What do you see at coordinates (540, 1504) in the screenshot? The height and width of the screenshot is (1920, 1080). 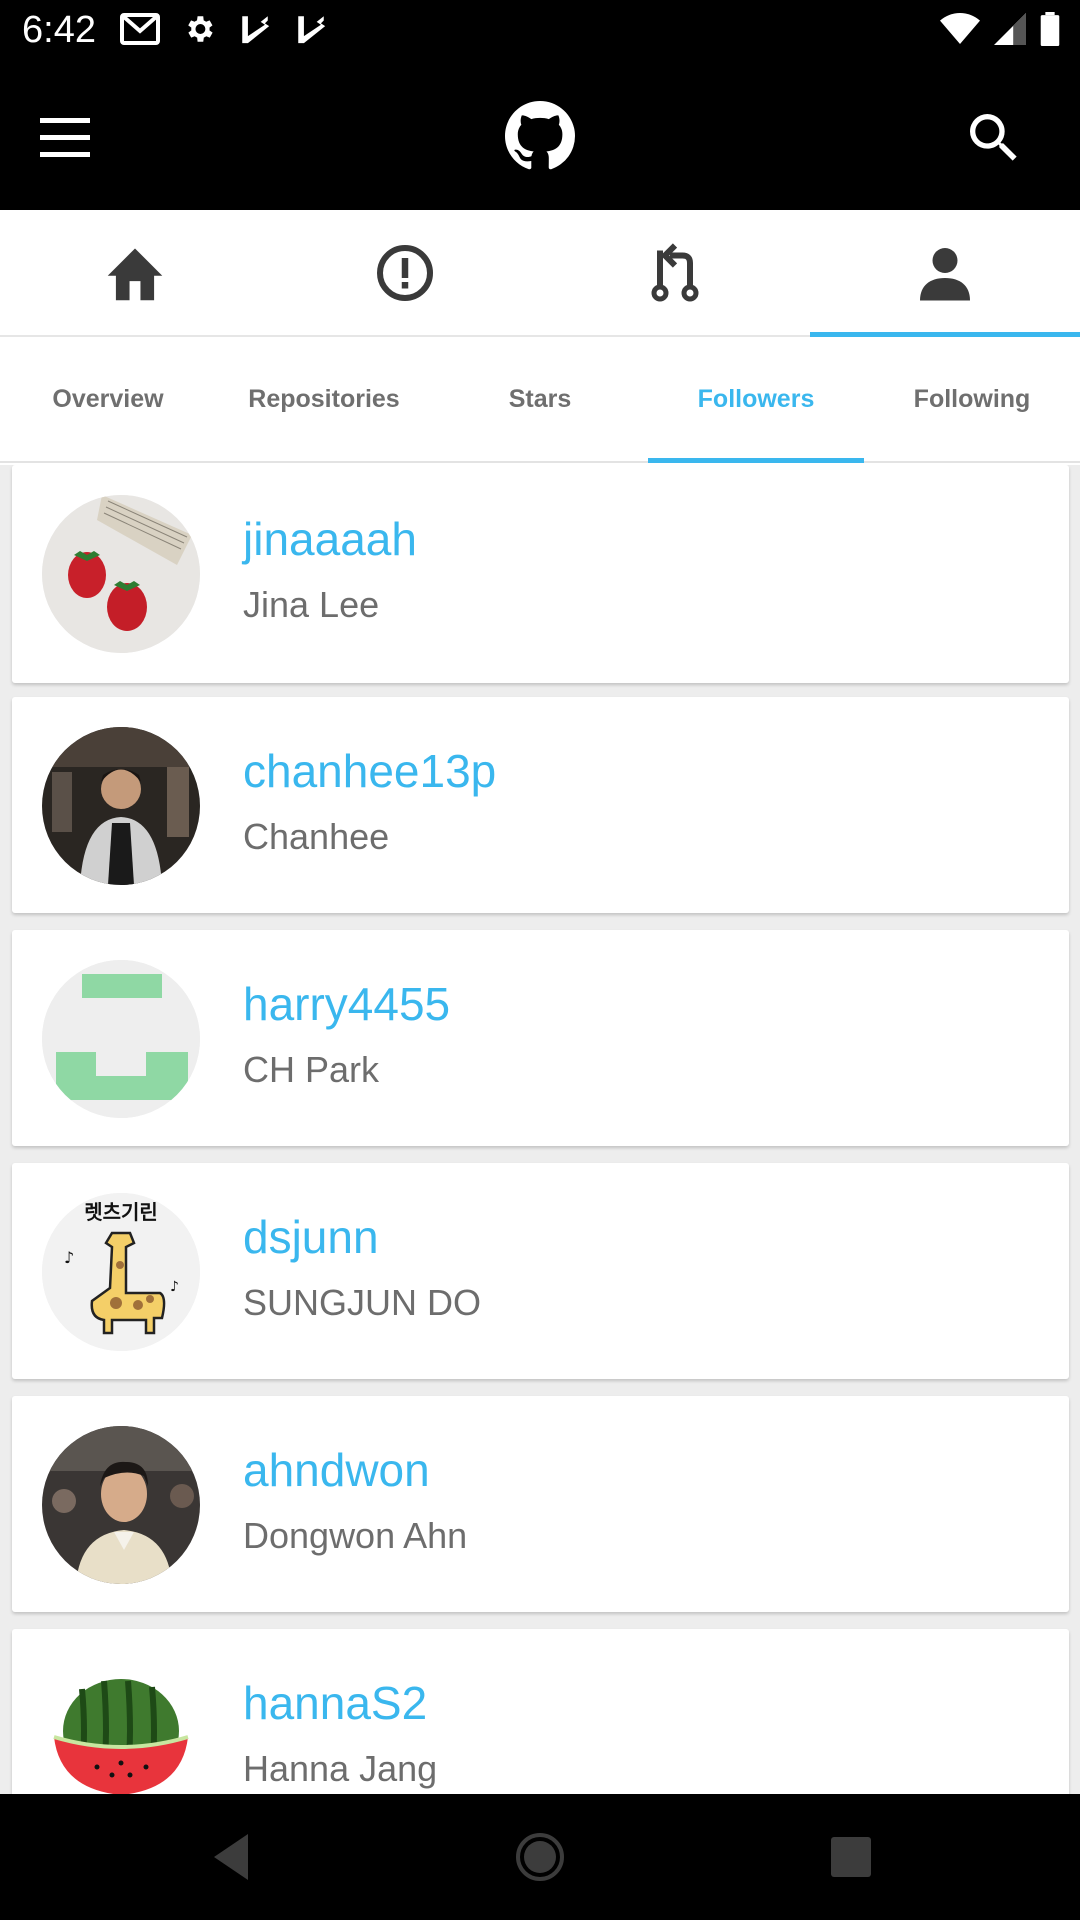 I see `list-item: ahndwon Dongwon Ahn` at bounding box center [540, 1504].